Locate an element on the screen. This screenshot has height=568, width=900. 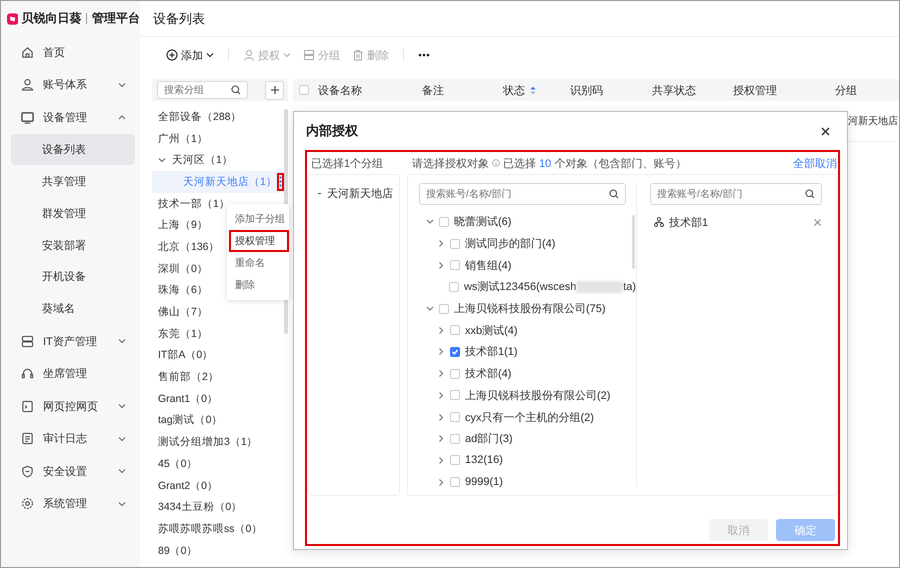
more-icon is located at coordinates (424, 55).